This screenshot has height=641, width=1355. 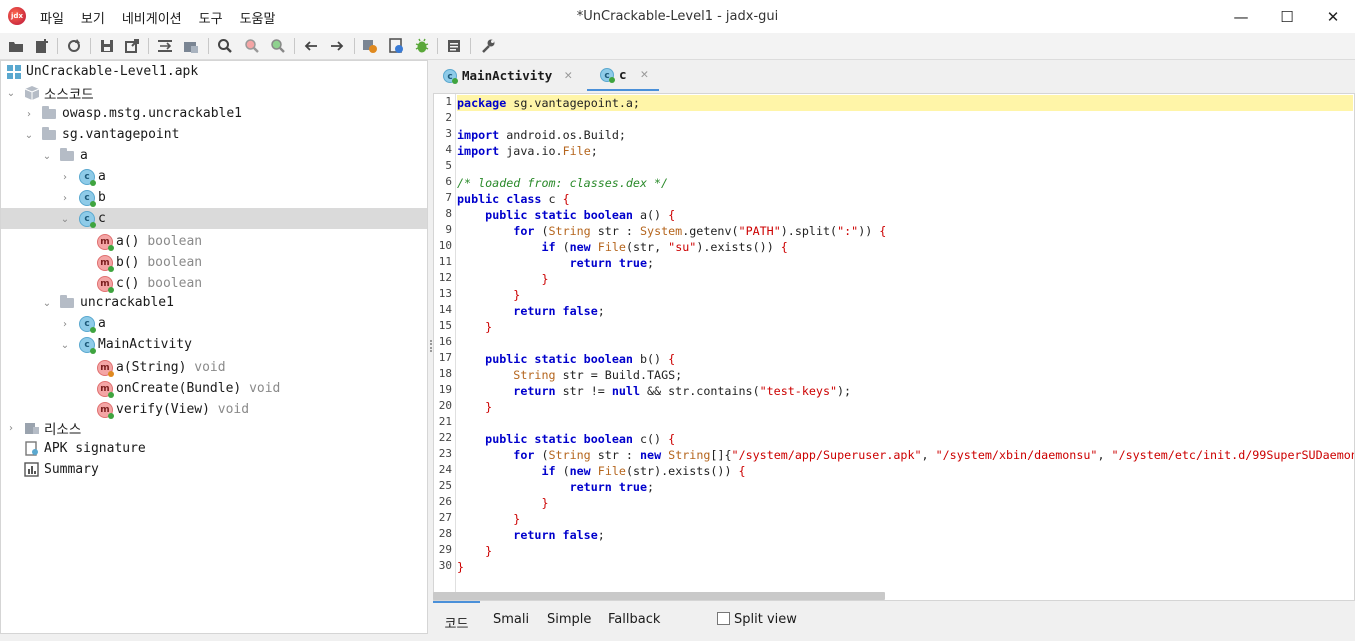 What do you see at coordinates (1332, 16) in the screenshot?
I see `close-button: ✕` at bounding box center [1332, 16].